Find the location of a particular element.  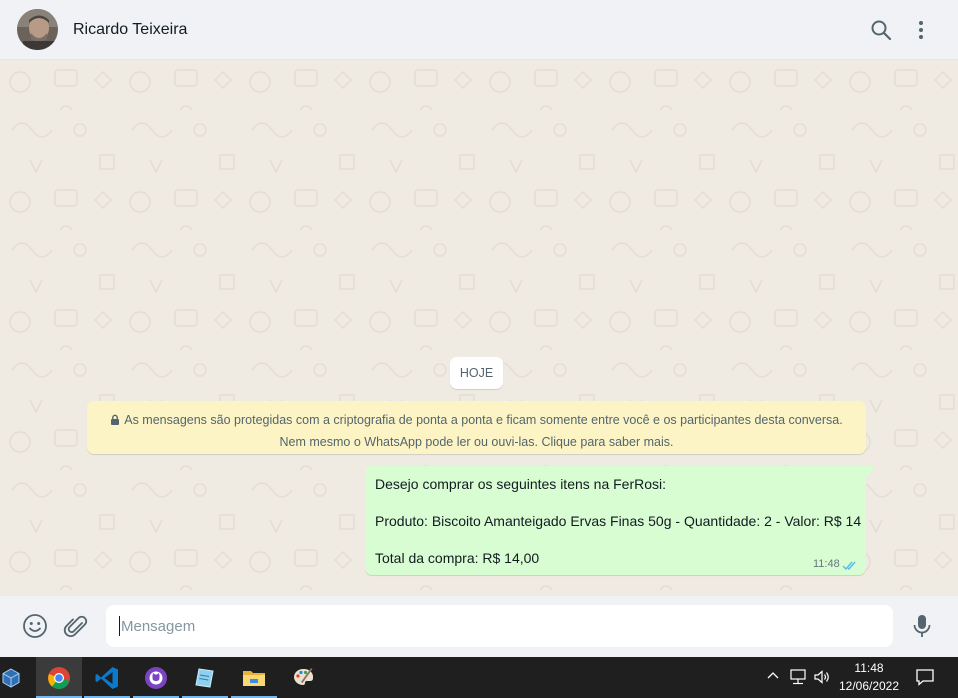

menu-icon is located at coordinates (921, 30).